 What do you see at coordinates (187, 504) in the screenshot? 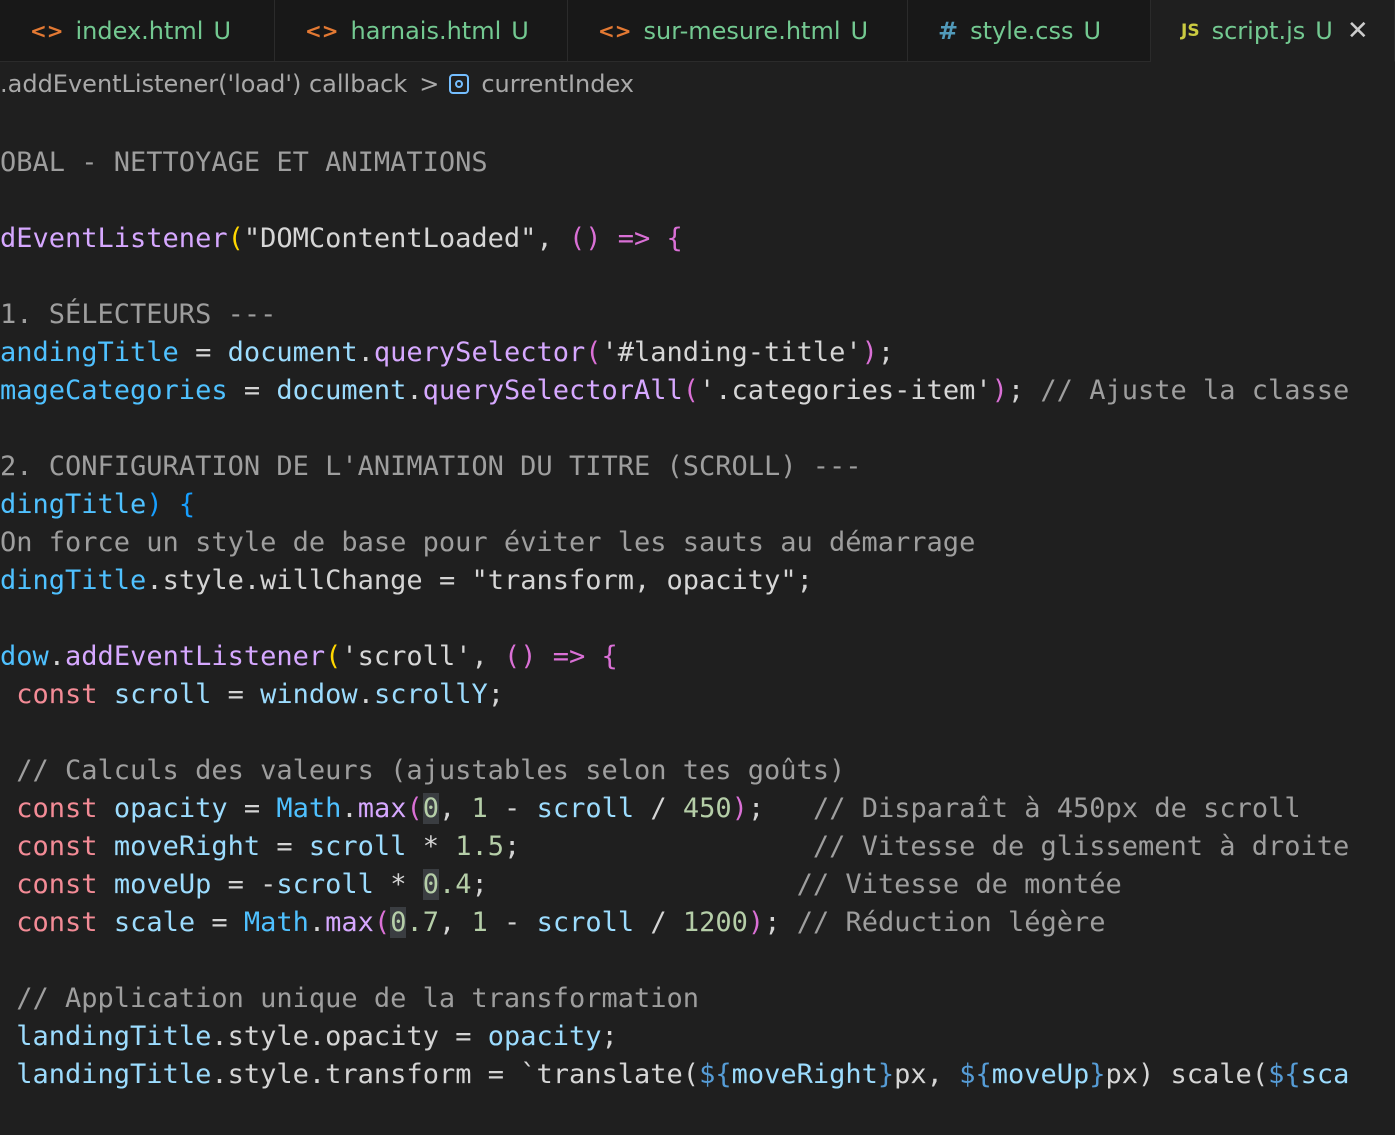
I see `code-token: {` at bounding box center [187, 504].